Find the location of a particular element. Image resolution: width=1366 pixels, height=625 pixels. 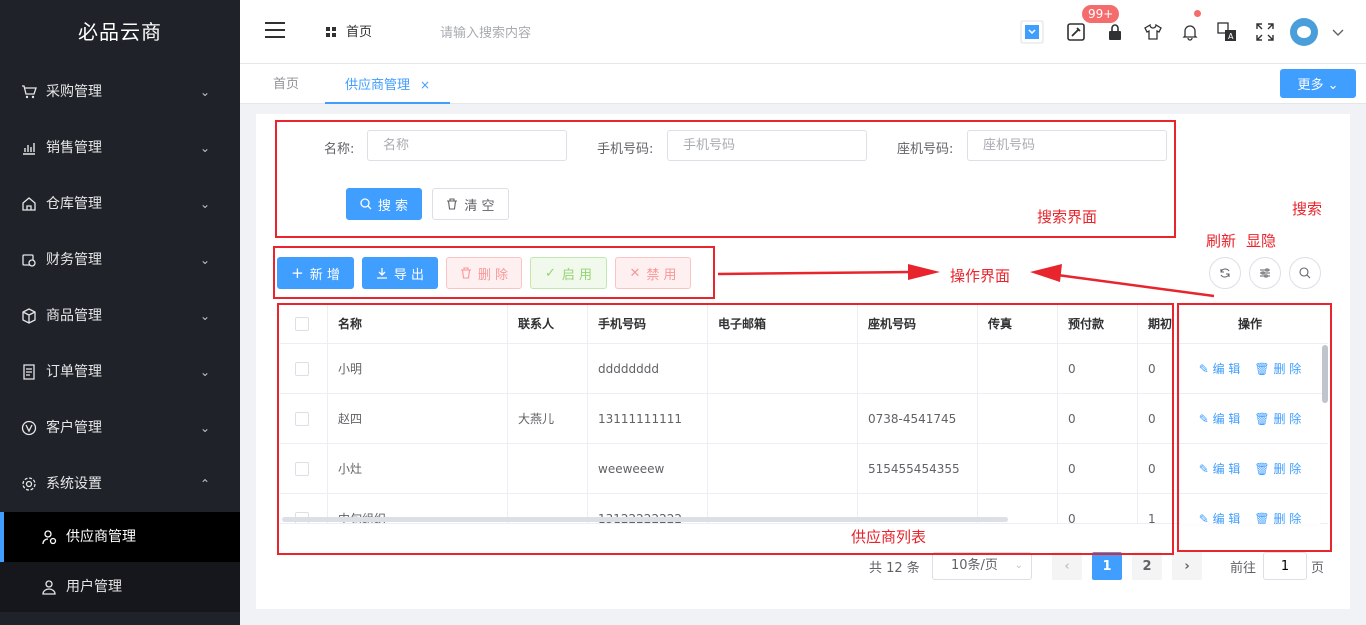

more-button: 更多 ⌄ is located at coordinates (1318, 83).